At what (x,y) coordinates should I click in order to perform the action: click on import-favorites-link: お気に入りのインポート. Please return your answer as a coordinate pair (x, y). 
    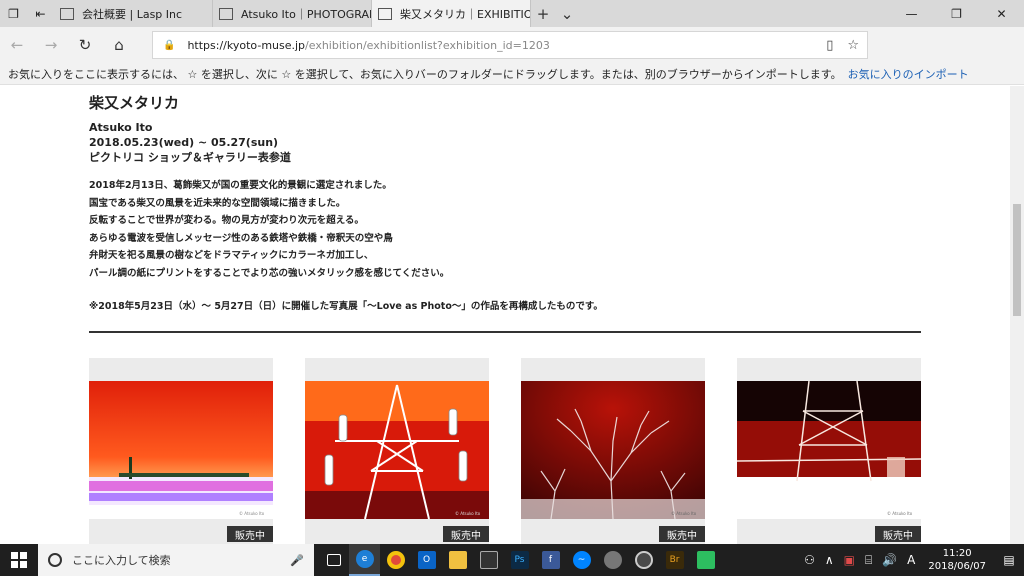
    Looking at the image, I should click on (908, 74).